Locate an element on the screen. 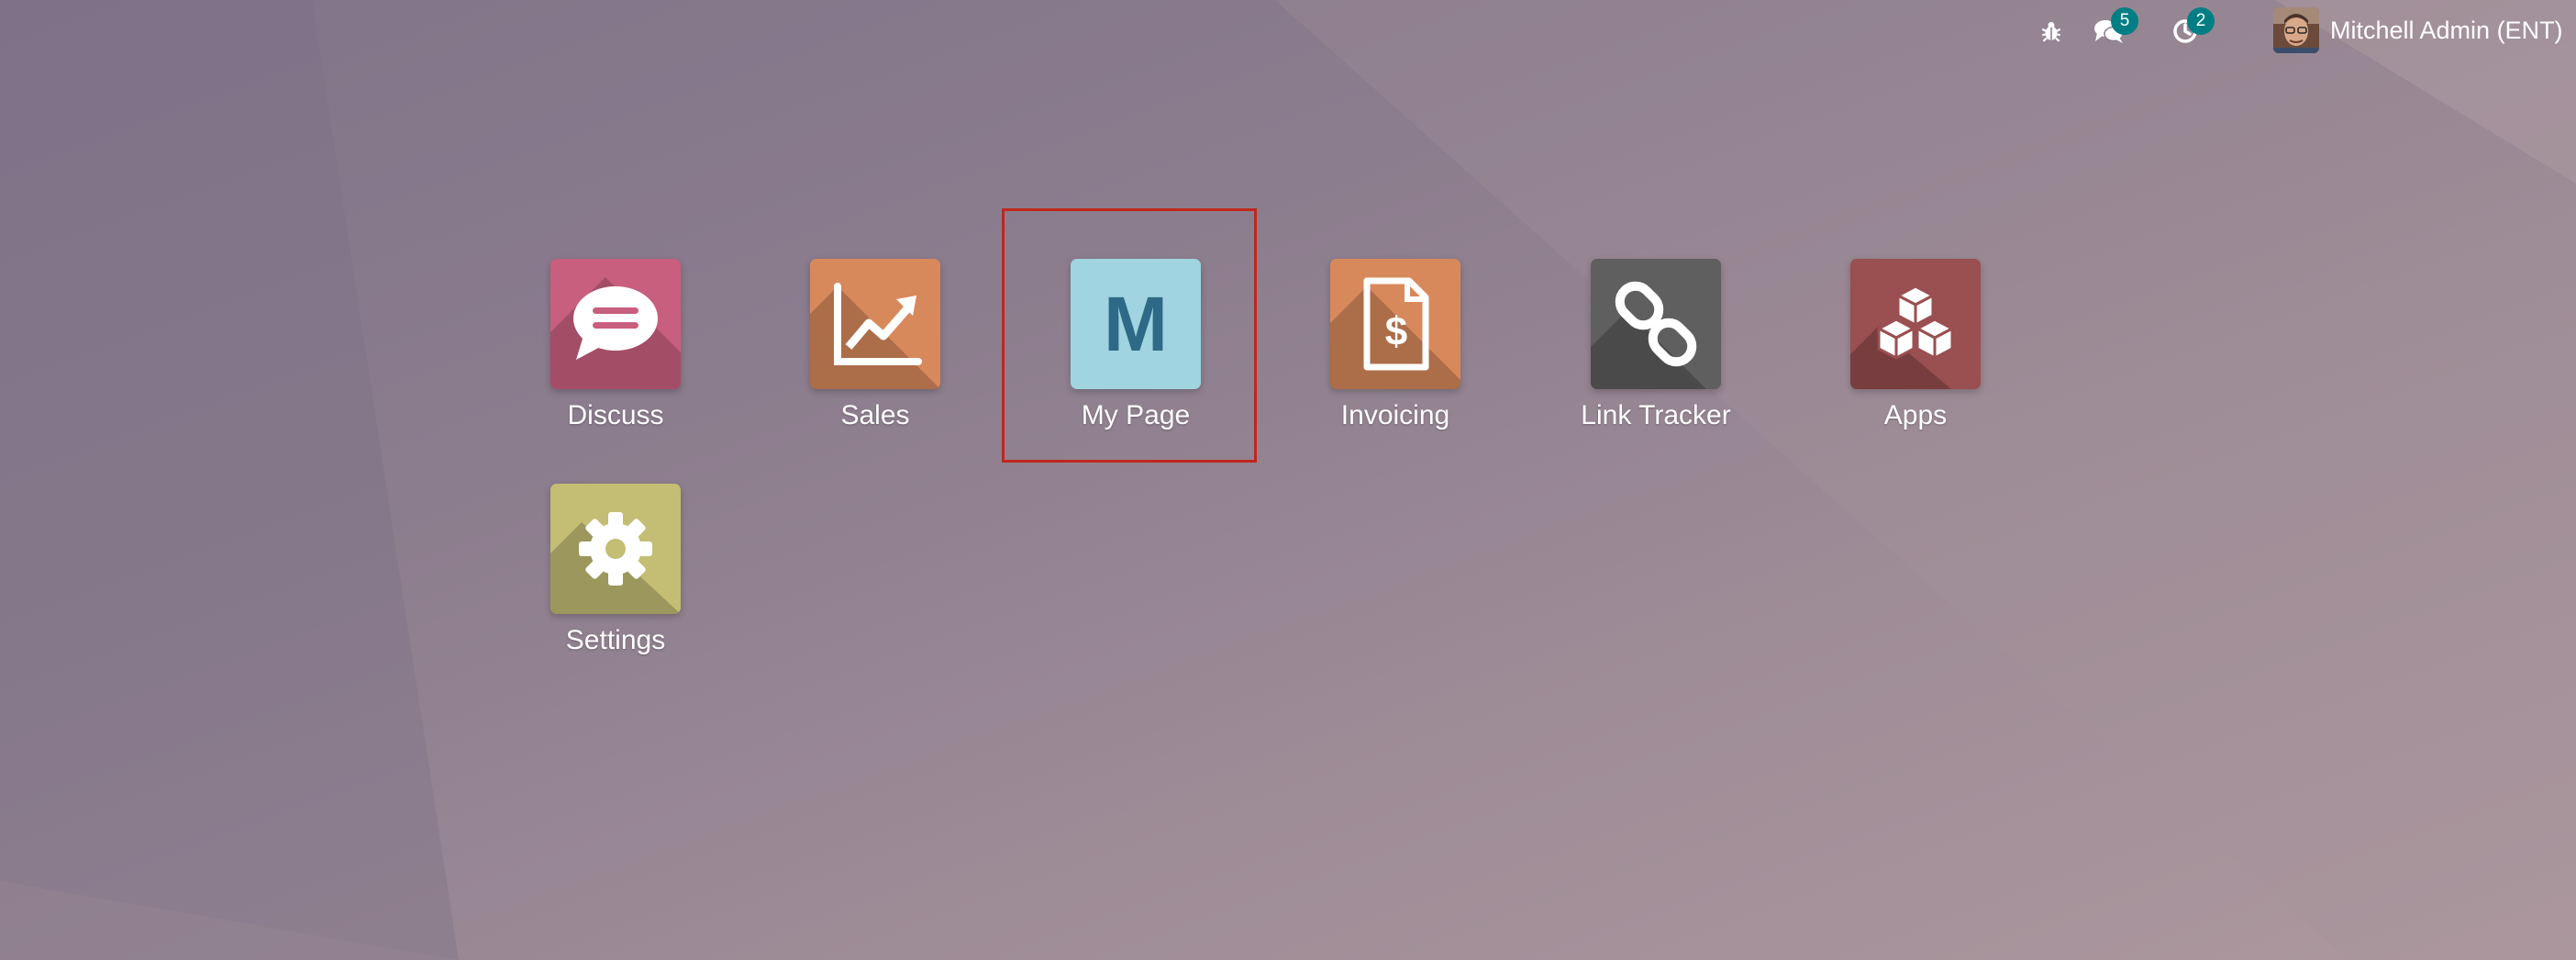 This screenshot has width=2576, height=960. messages-menu: 5 is located at coordinates (2113, 28).